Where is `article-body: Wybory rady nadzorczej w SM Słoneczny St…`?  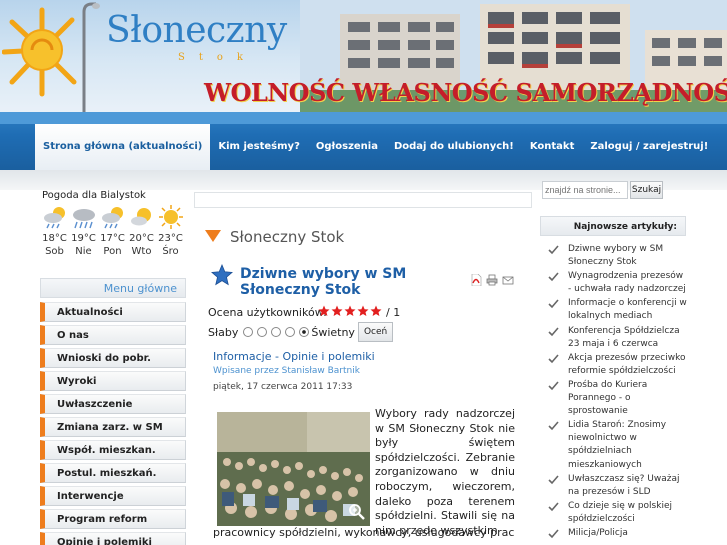 article-body: Wybory rady nadzorczej w SM Słoneczny St… is located at coordinates (445, 472).